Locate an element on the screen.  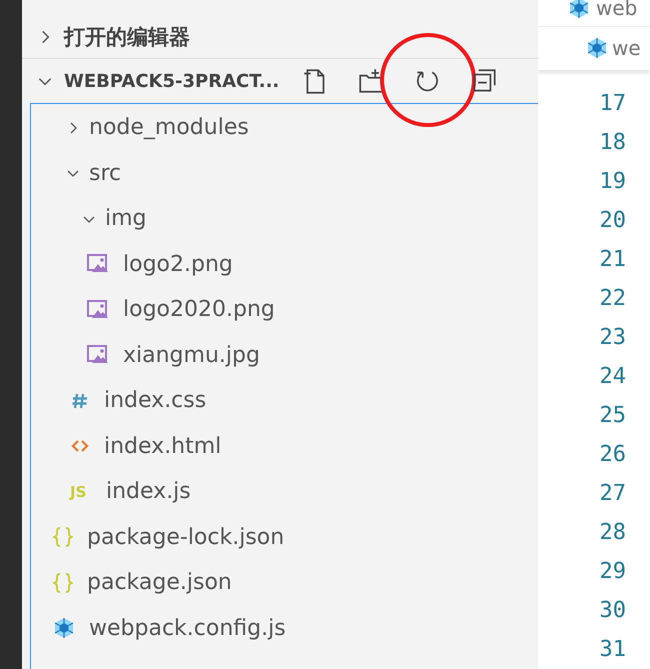
line-number: 25 is located at coordinates (613, 416).